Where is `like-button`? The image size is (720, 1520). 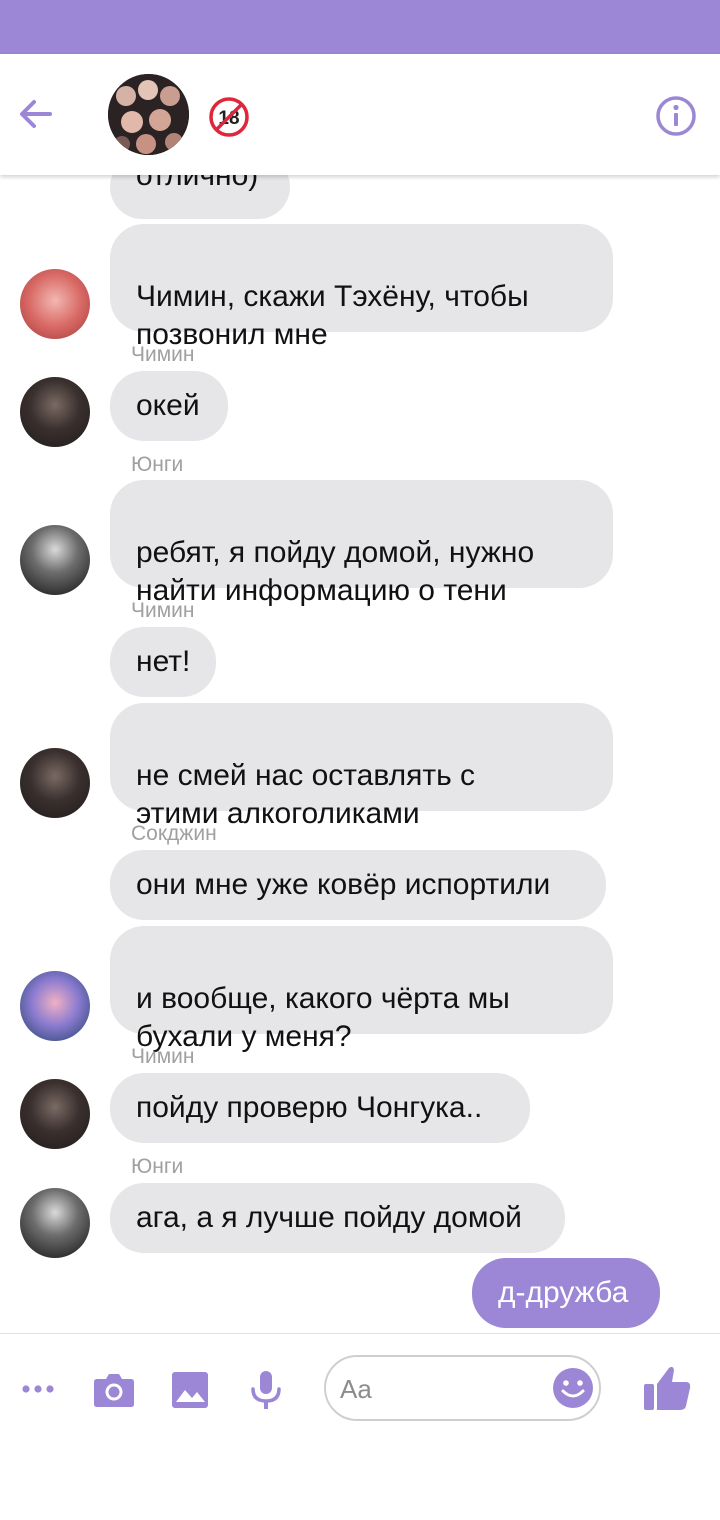 like-button is located at coordinates (668, 1388).